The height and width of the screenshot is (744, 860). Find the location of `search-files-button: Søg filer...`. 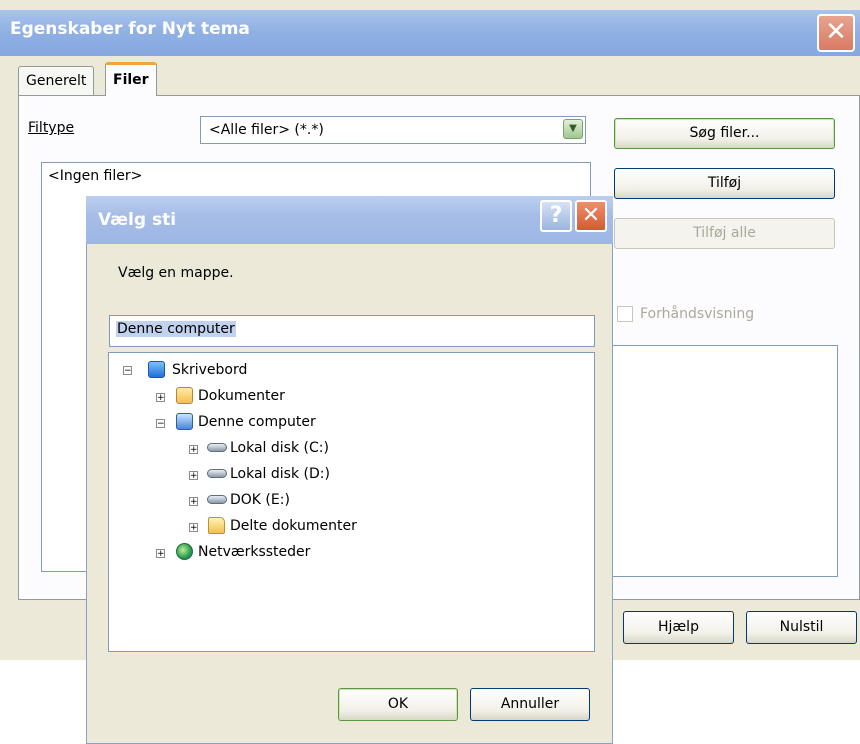

search-files-button: Søg filer... is located at coordinates (724, 133).